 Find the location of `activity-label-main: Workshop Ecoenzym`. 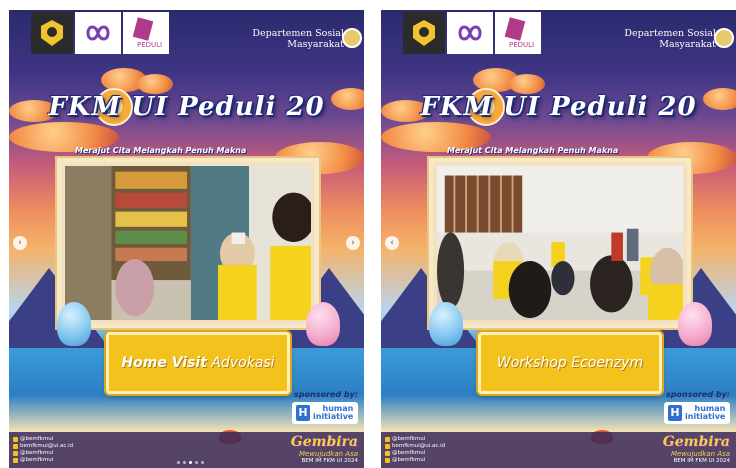

activity-label-main: Workshop Ecoenzym is located at coordinates (570, 363).